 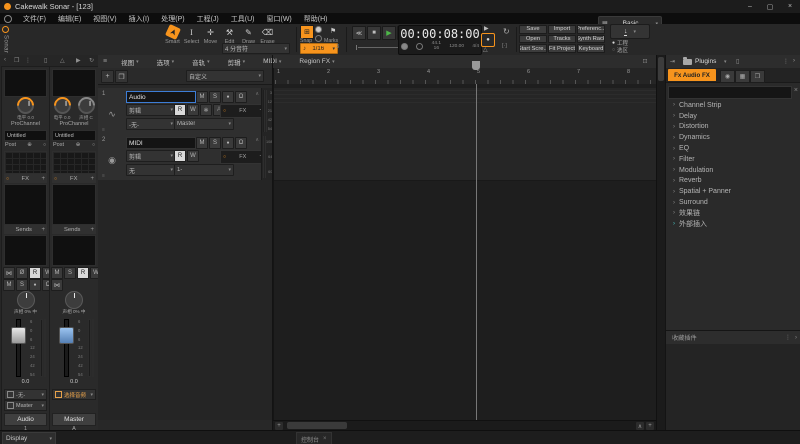 I want to click on menu-item: 工具(U), so click(x=243, y=19).